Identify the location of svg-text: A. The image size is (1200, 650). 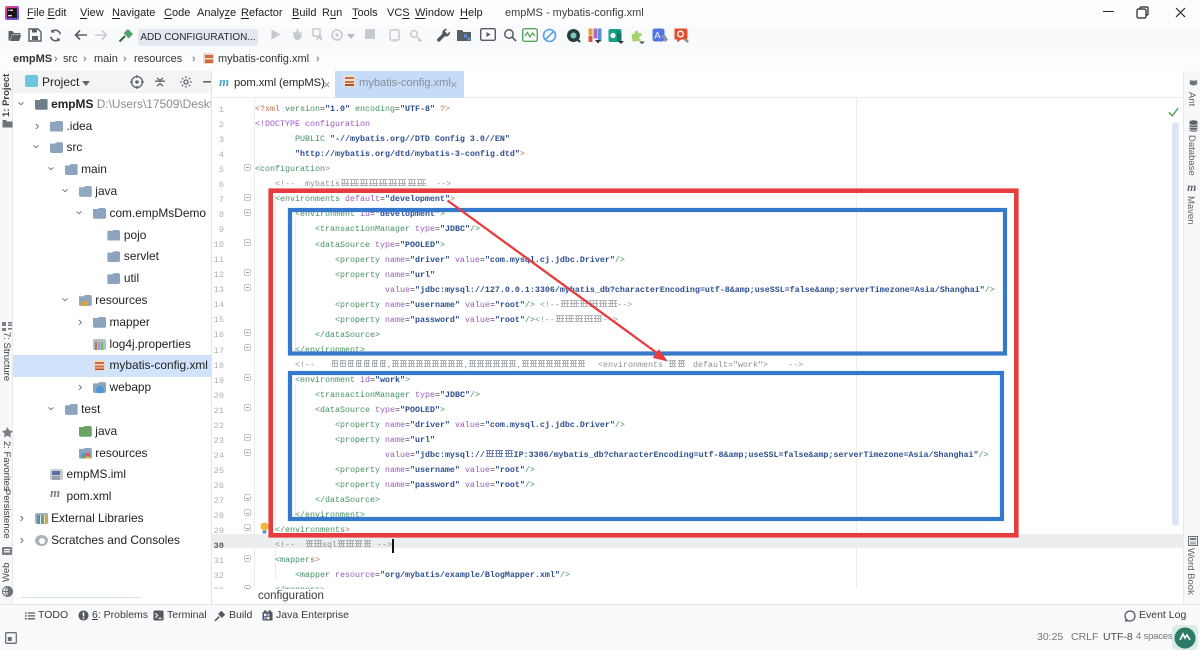
(657, 36).